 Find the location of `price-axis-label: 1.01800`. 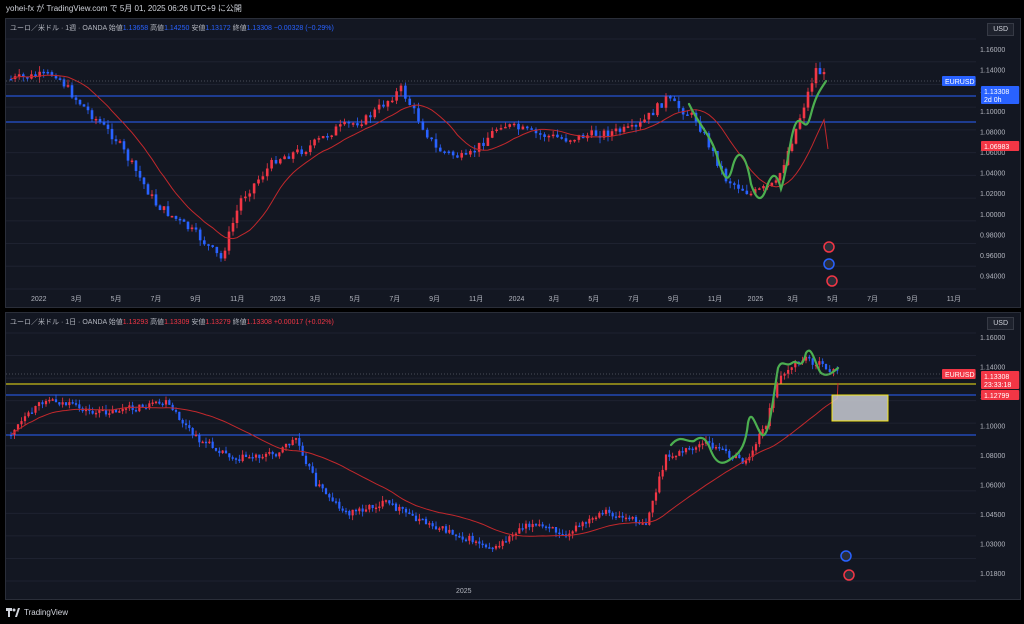

price-axis-label: 1.01800 is located at coordinates (992, 574).